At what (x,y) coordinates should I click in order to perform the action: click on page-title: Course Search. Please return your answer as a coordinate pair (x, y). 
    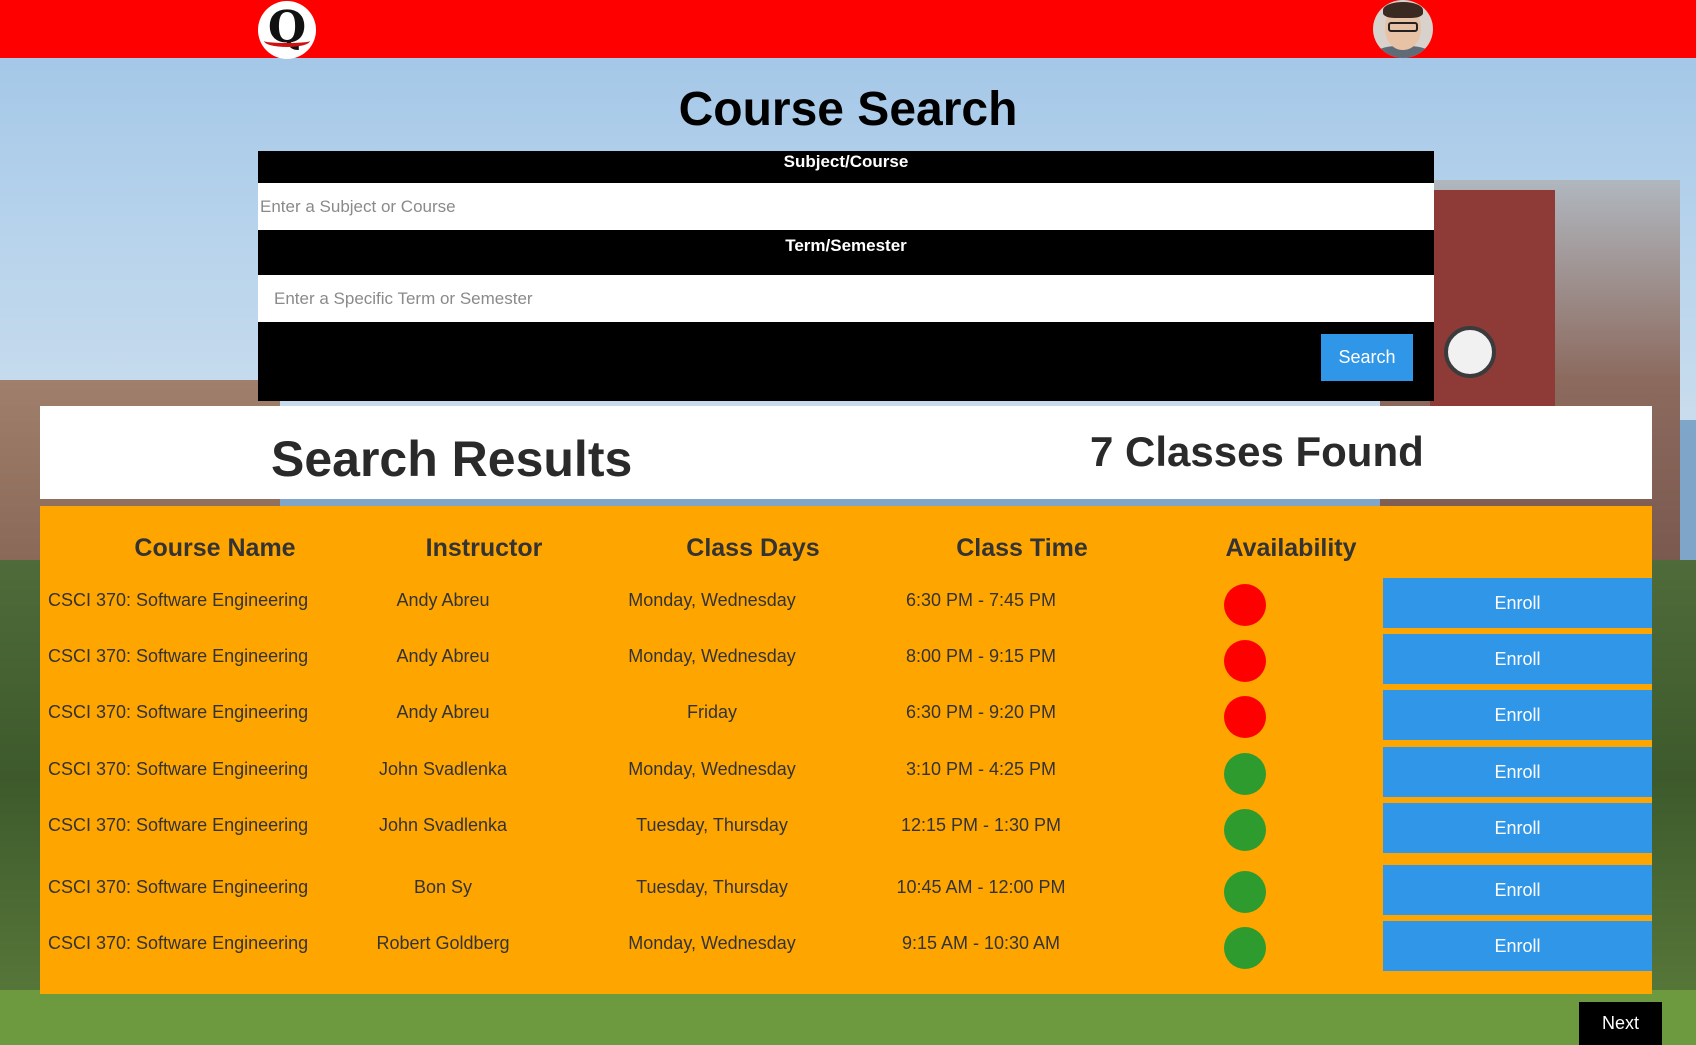
    Looking at the image, I should click on (848, 109).